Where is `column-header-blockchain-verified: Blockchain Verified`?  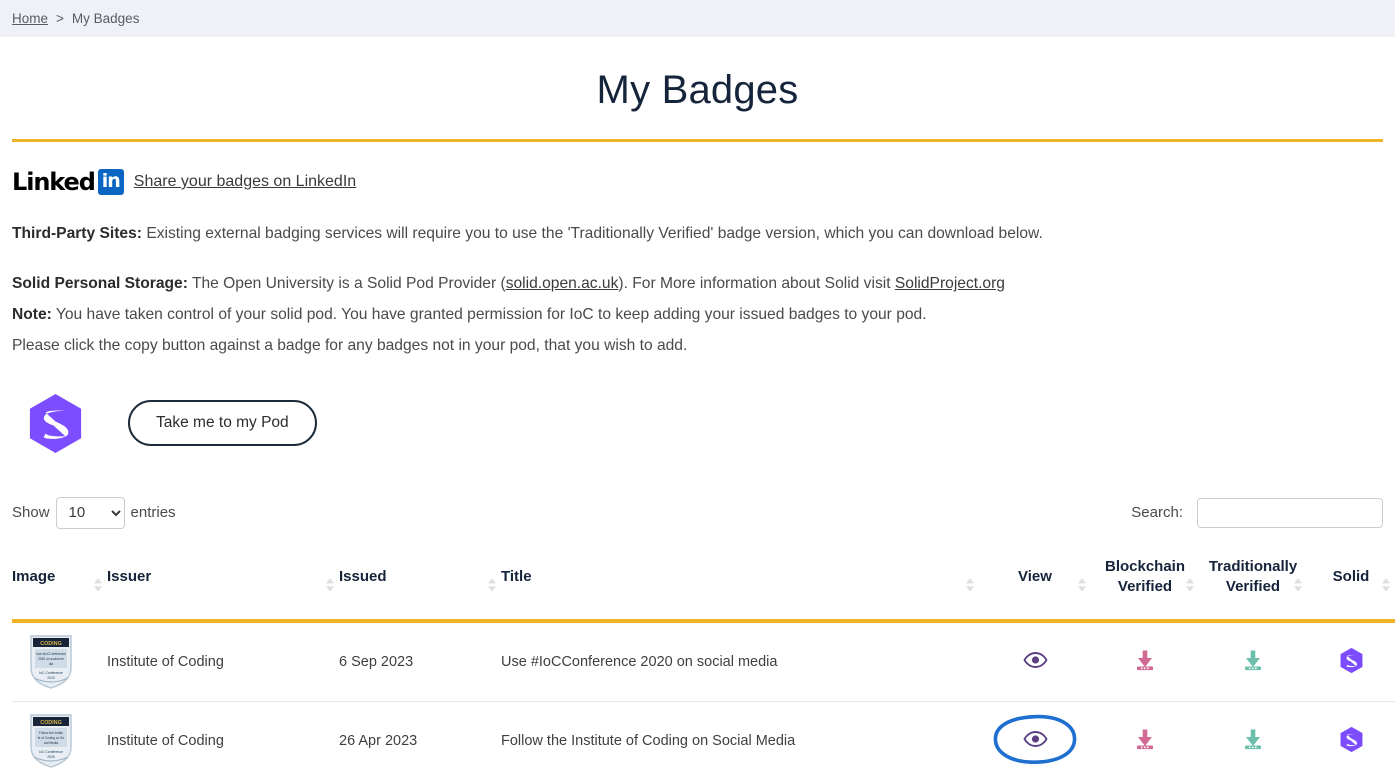
column-header-blockchain-verified: Blockchain Verified is located at coordinates (1145, 590).